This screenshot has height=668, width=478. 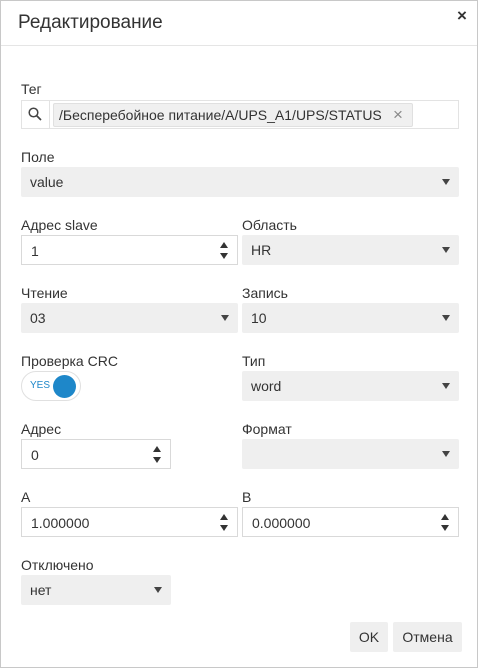 What do you see at coordinates (350, 522) in the screenshot?
I see `coef-b-input: 0.000000` at bounding box center [350, 522].